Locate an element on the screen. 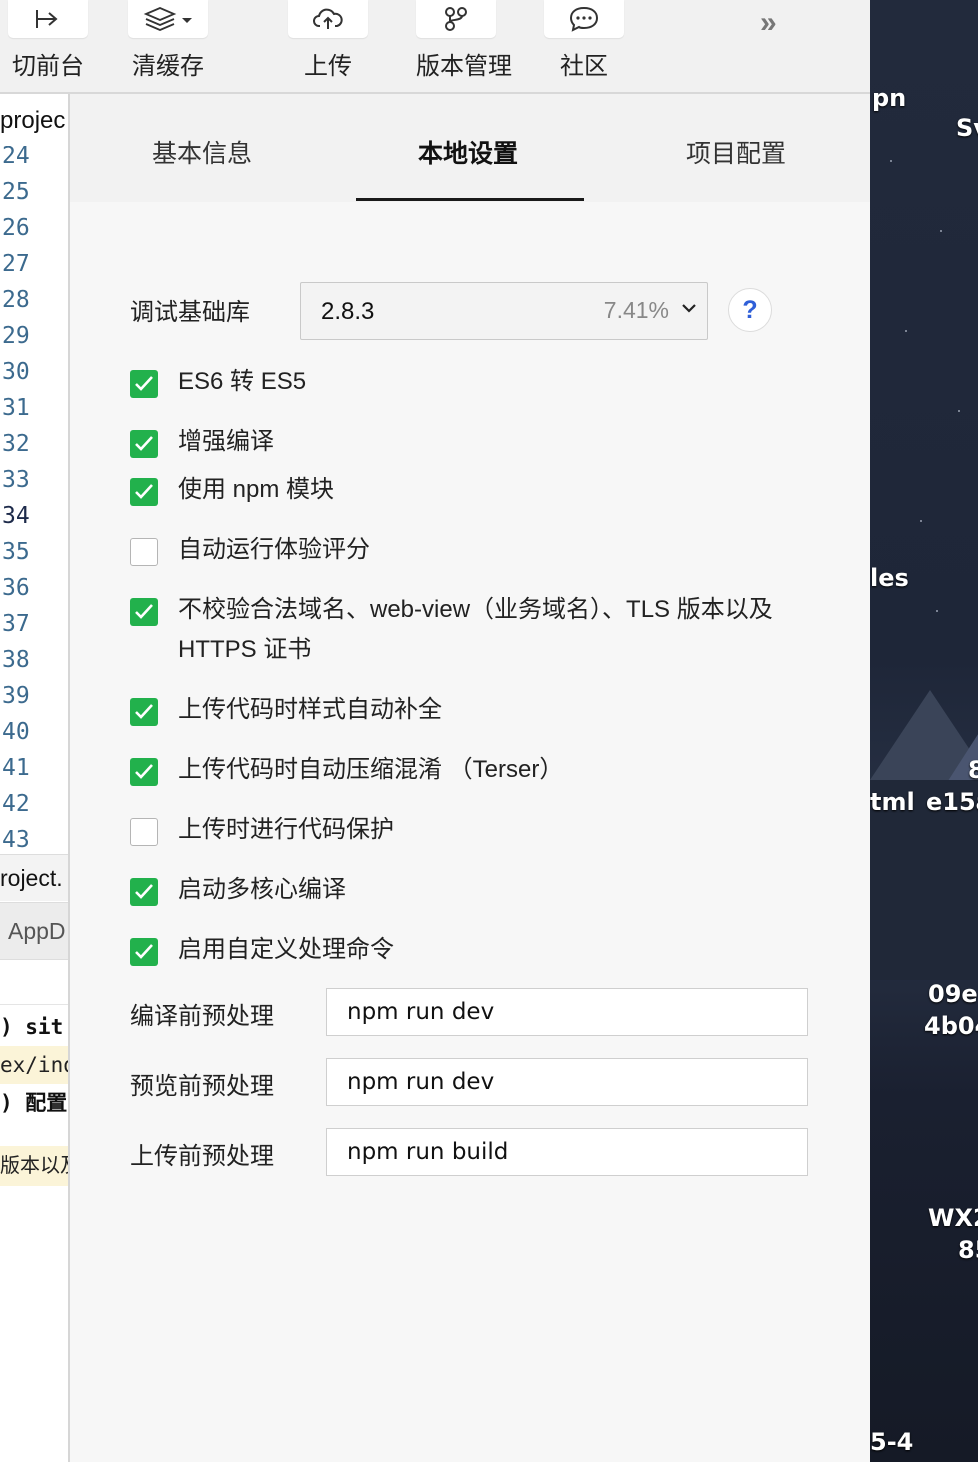 The image size is (978, 1462). chat-bubble-icon is located at coordinates (584, 19).